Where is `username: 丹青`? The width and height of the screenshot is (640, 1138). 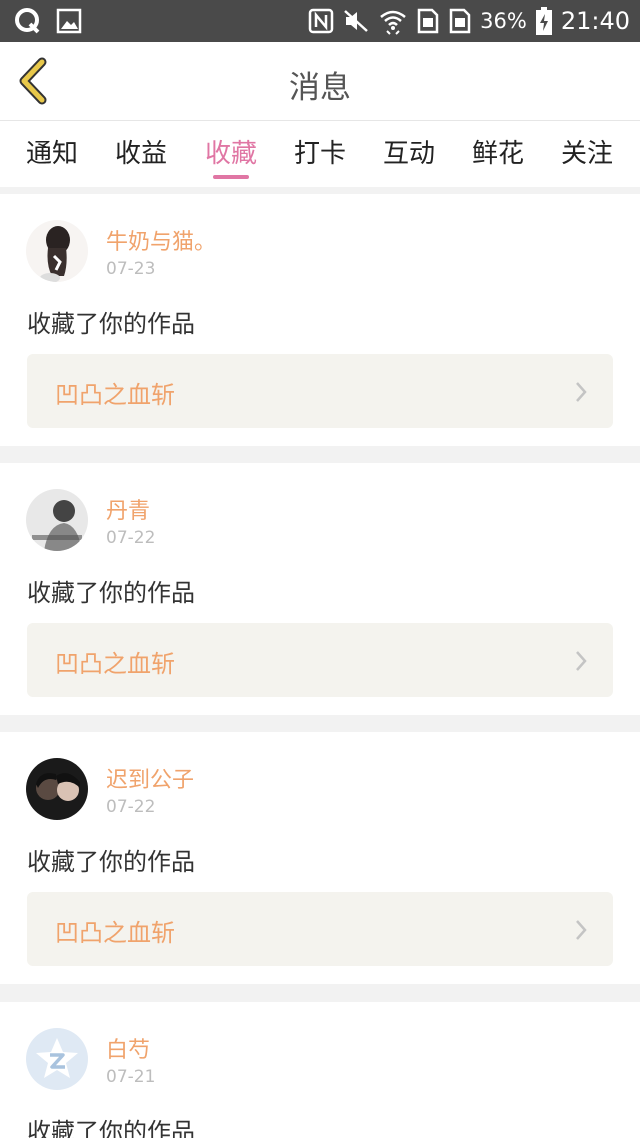
username: 丹青 is located at coordinates (128, 509).